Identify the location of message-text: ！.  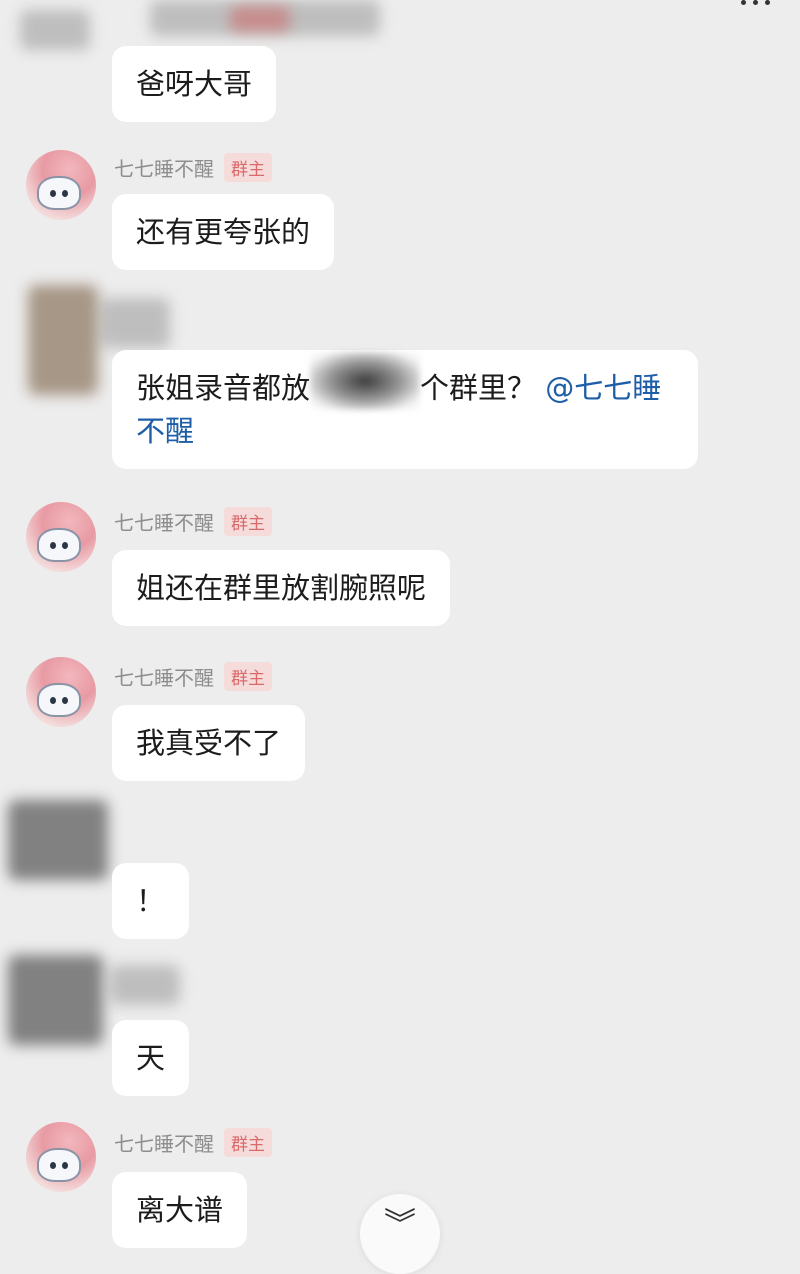
(151, 901).